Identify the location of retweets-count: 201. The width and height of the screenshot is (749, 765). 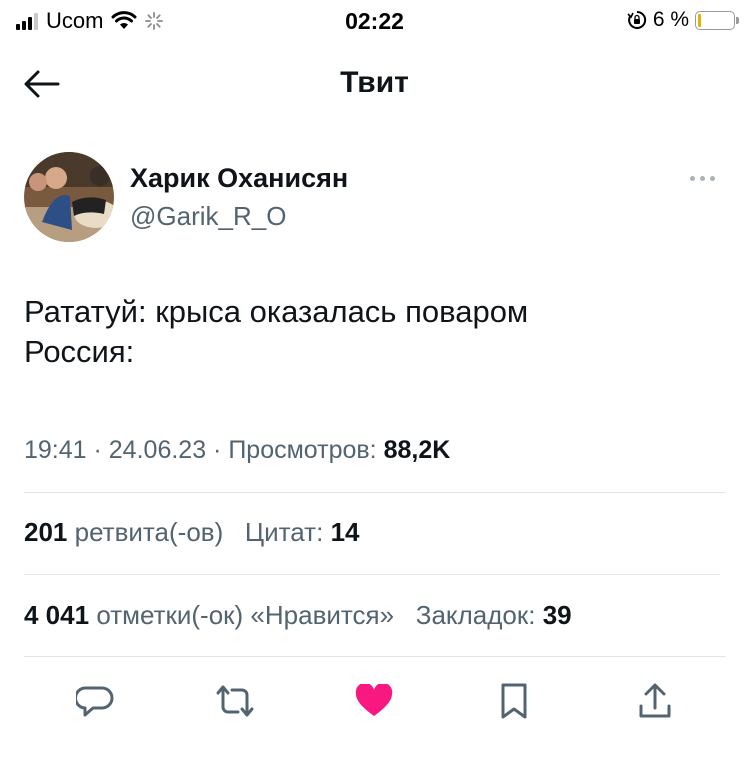
(46, 532).